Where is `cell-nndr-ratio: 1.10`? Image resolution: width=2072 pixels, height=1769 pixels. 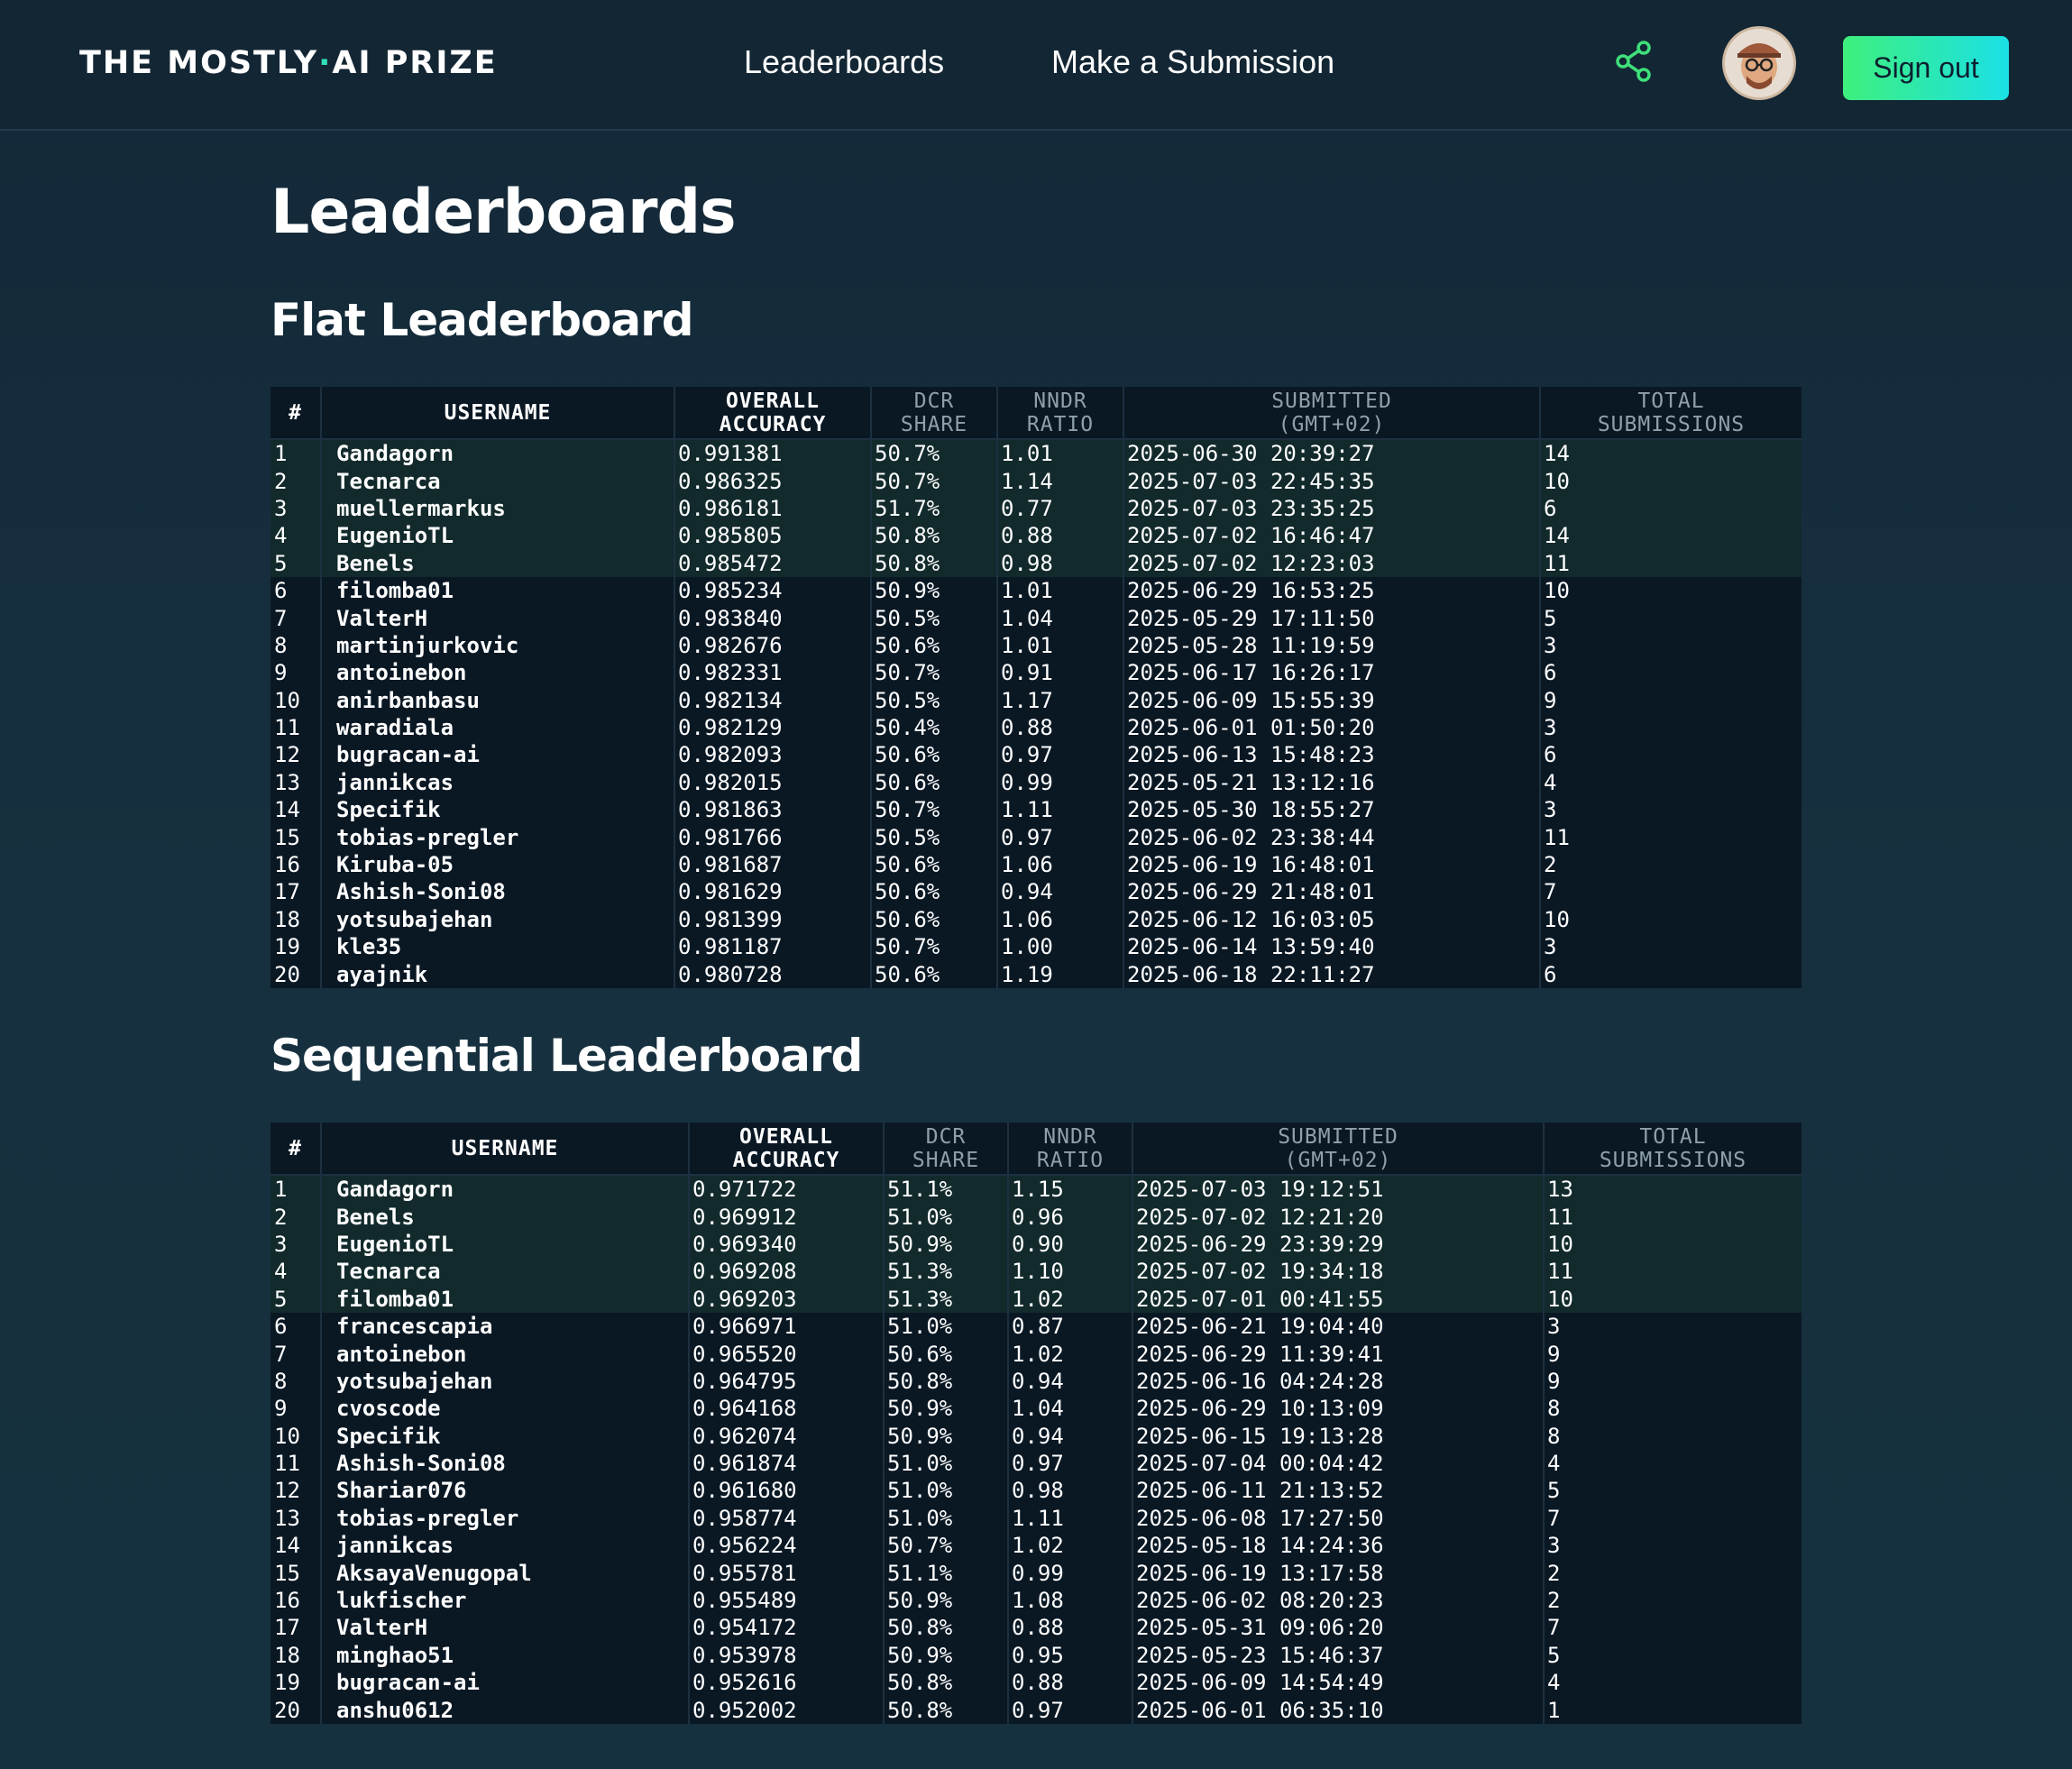
cell-nndr-ratio: 1.10 is located at coordinates (1070, 1272).